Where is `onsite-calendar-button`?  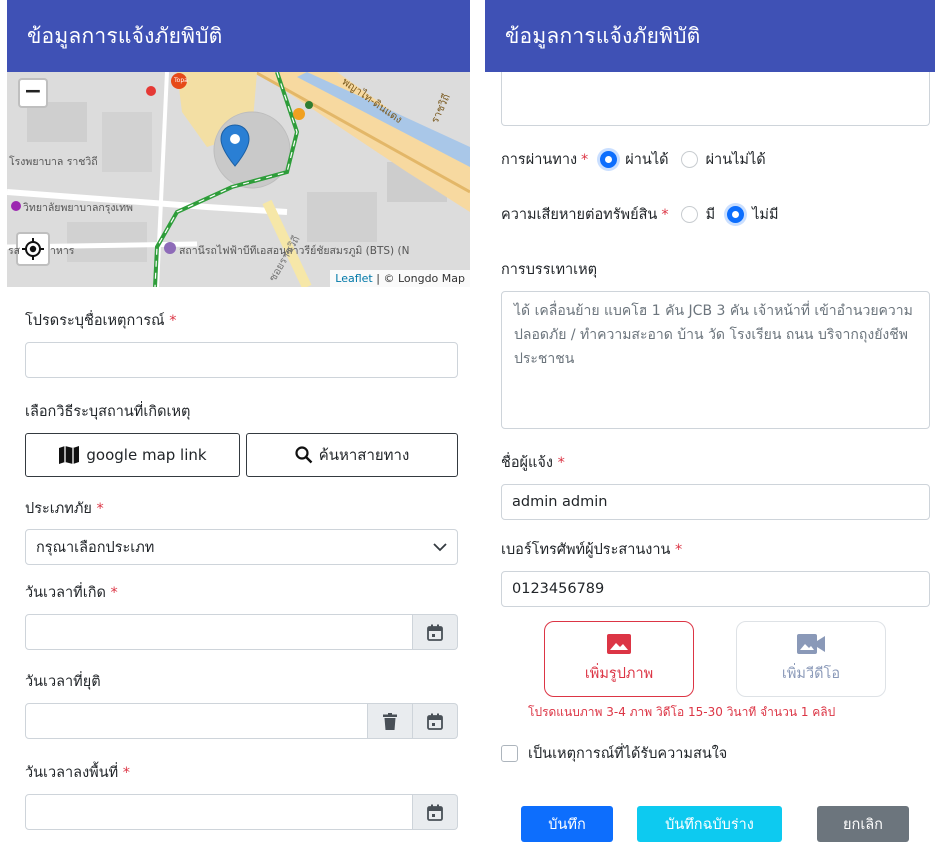
onsite-calendar-button is located at coordinates (435, 812).